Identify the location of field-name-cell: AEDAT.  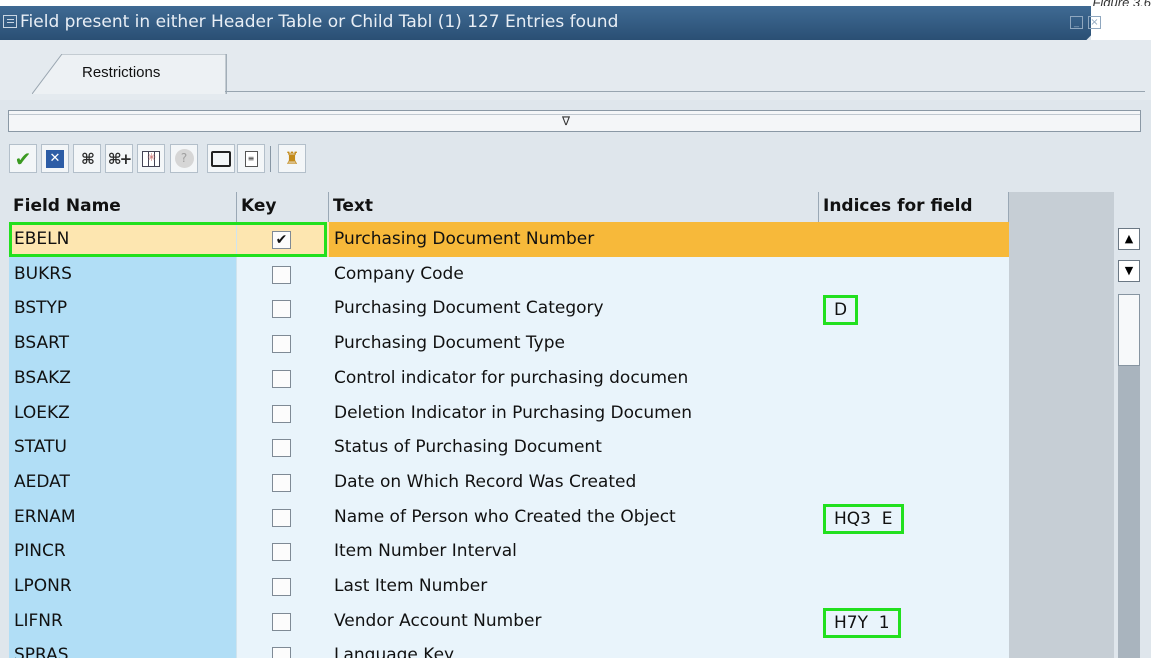
(123, 482).